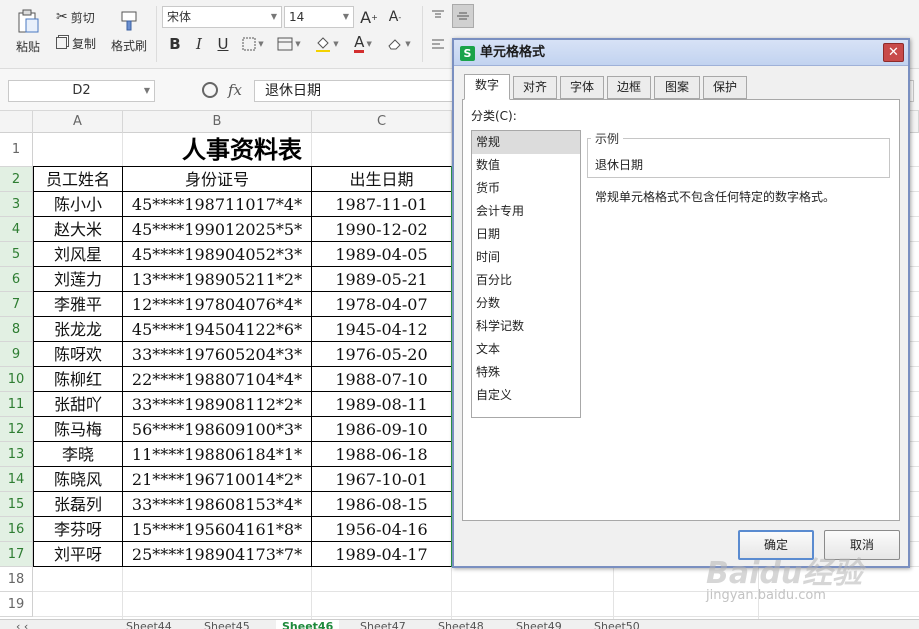  What do you see at coordinates (217, 504) in the screenshot?
I see `table-cell: 33****198608153*4*` at bounding box center [217, 504].